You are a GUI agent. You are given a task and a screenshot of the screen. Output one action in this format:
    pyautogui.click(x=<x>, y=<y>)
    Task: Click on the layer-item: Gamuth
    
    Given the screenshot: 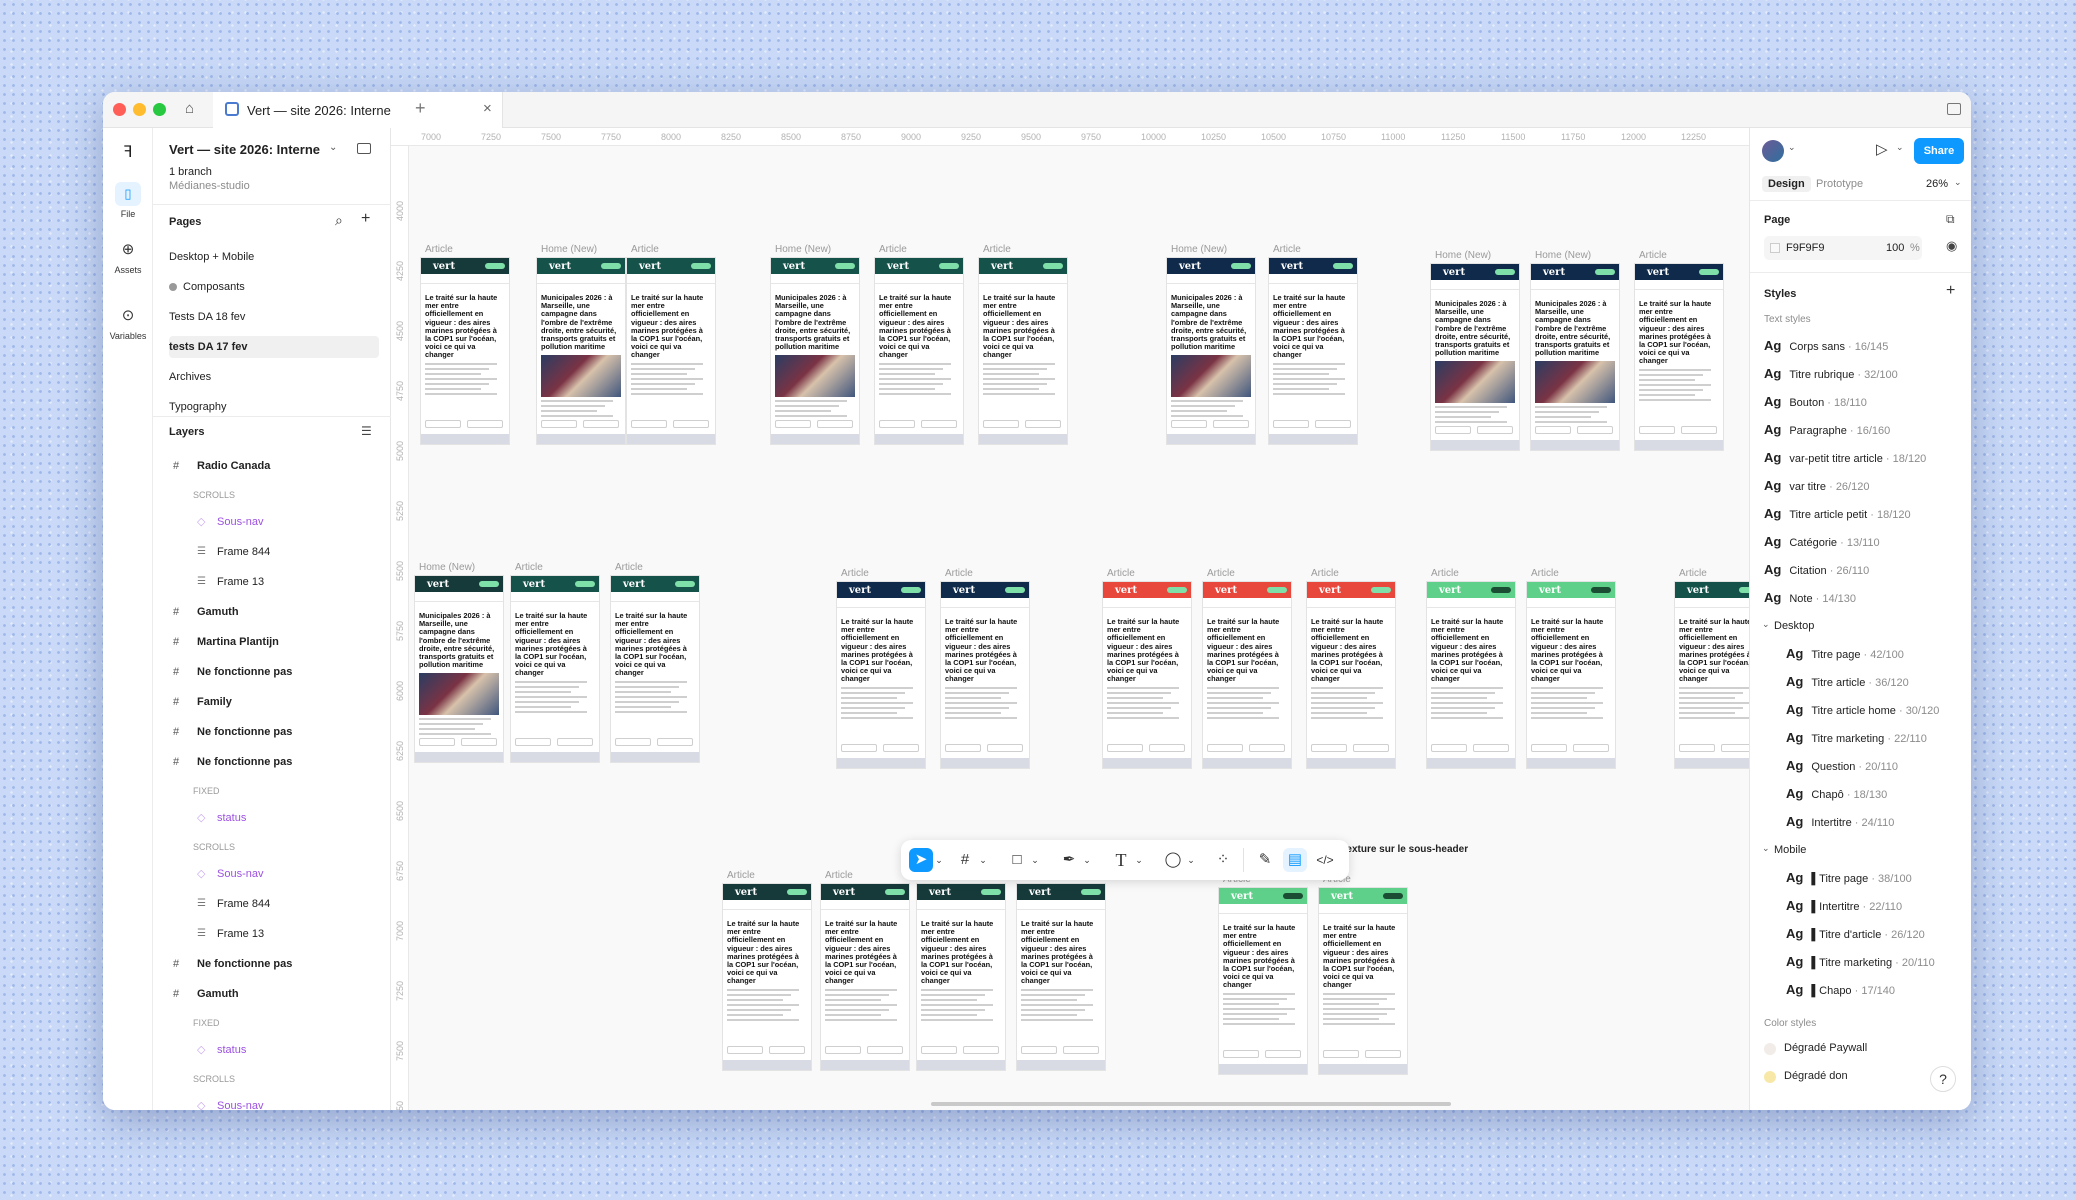 What is the action you would take?
    pyautogui.click(x=218, y=612)
    